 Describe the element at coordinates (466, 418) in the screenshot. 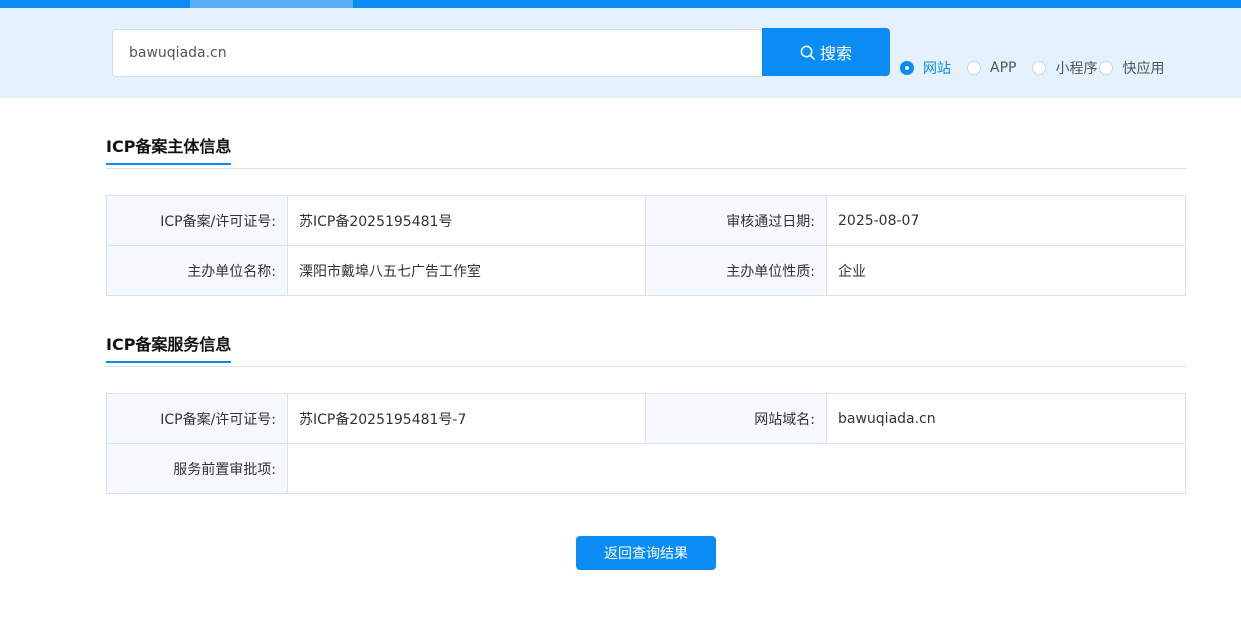

I see `service-license-value: 苏ICP备2025195481号-7` at that location.